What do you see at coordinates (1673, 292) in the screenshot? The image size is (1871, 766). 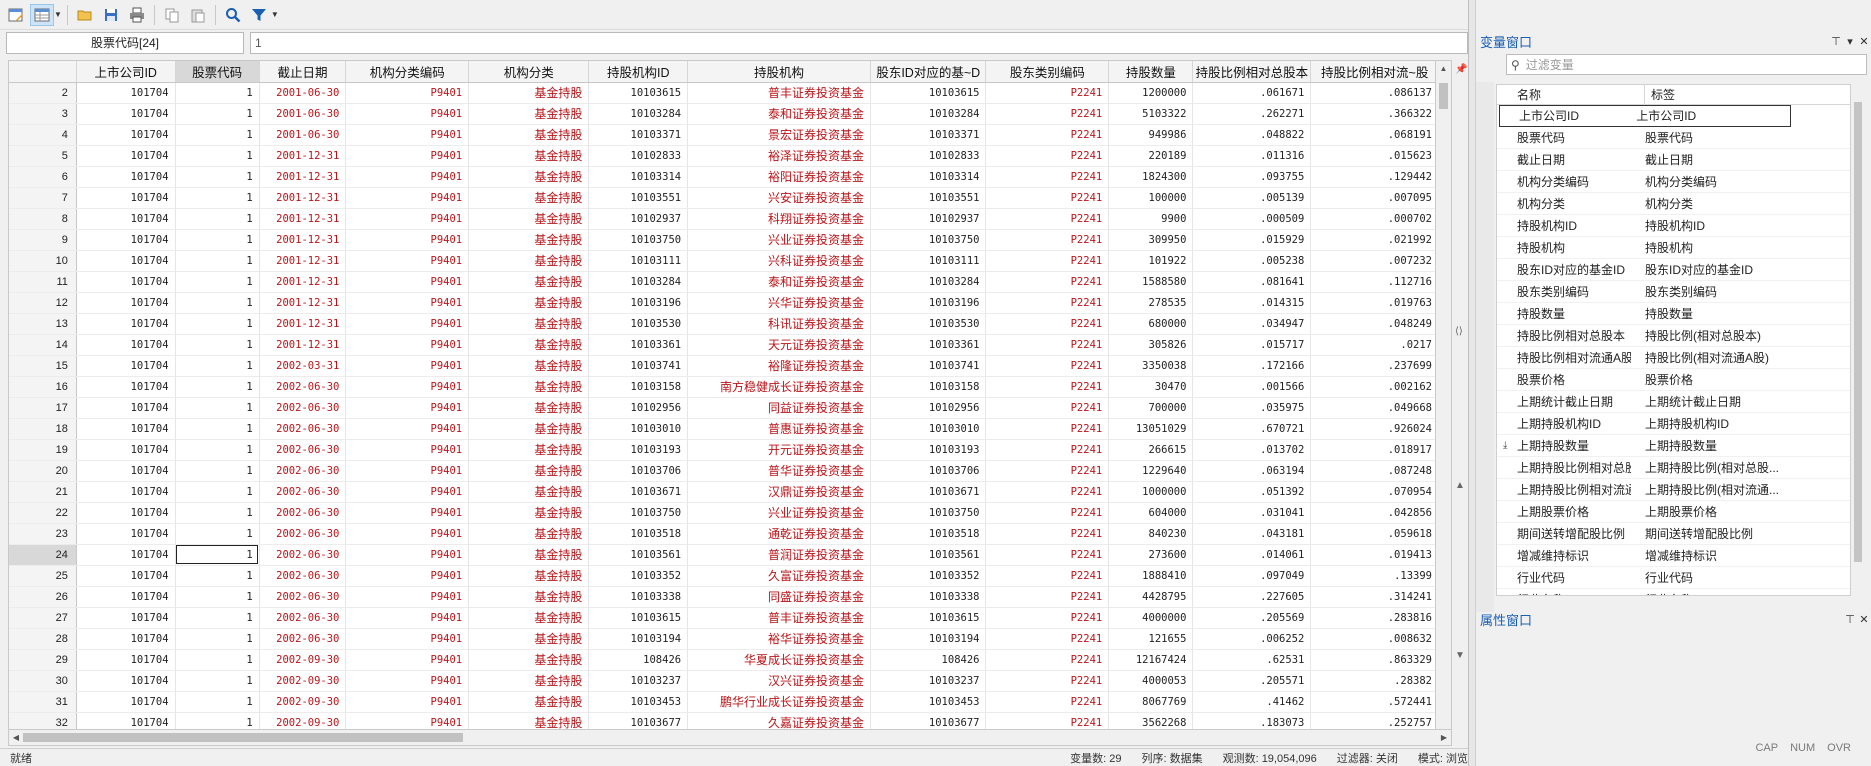 I see `variable-list-item: 股东类别编码 股东类别编码` at bounding box center [1673, 292].